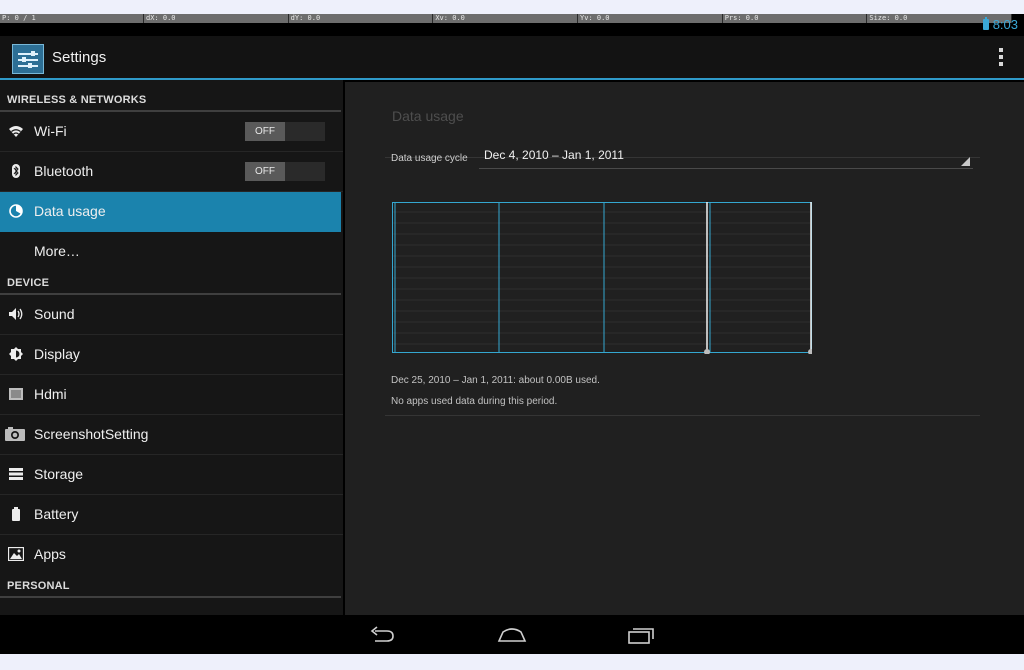 The height and width of the screenshot is (670, 1024). I want to click on wifi-toggle: OFF, so click(285, 131).